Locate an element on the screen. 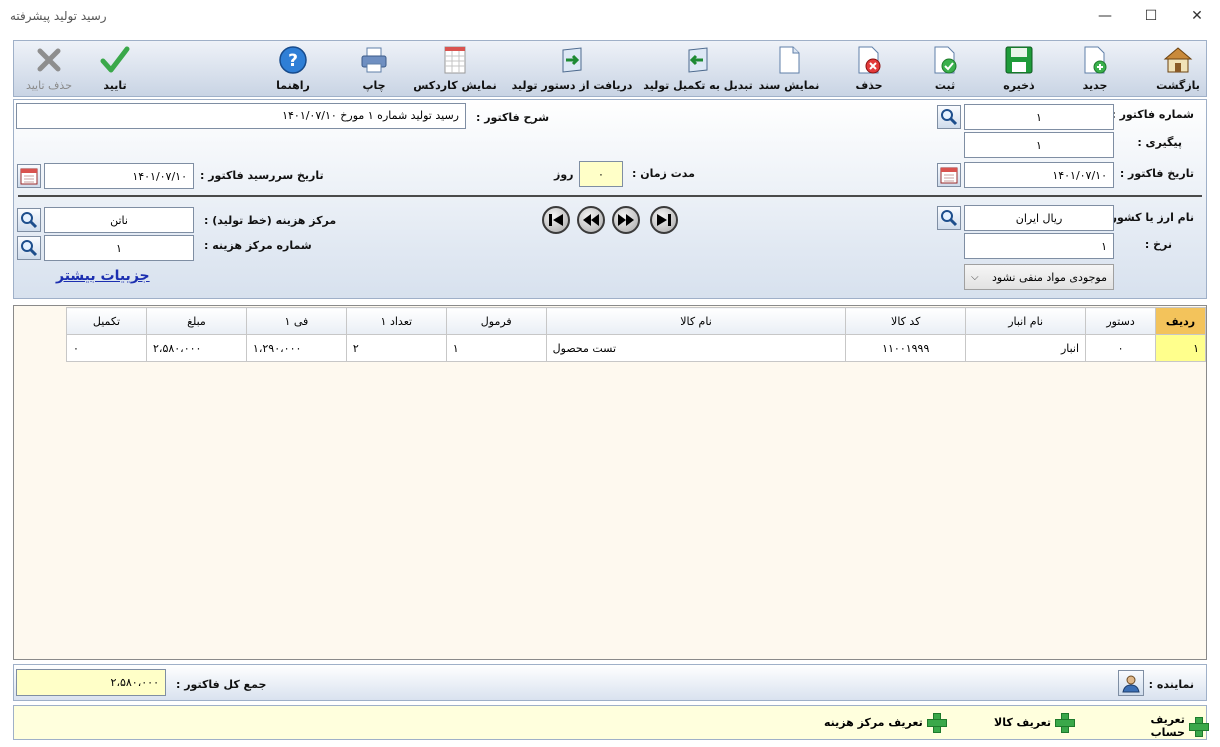 The image size is (1220, 747). invoice-number-field: ۱ is located at coordinates (1039, 117).